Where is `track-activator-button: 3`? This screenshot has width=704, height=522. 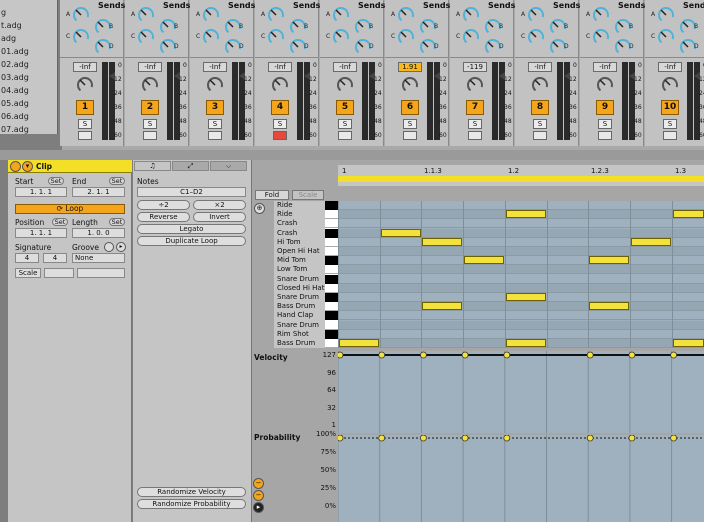
track-activator-button: 3 is located at coordinates (215, 107).